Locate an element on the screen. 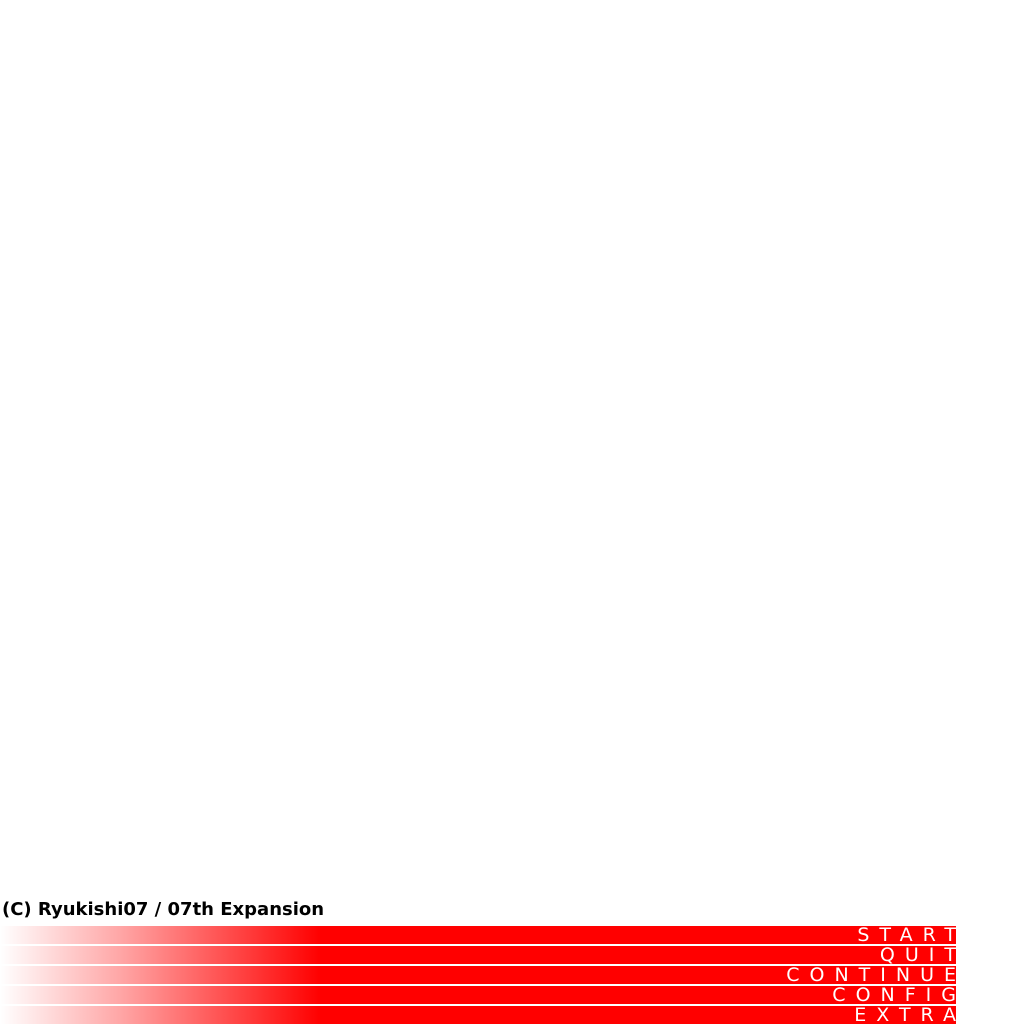 The width and height of the screenshot is (1024, 1026). menu-item-quit: QUIT is located at coordinates (478, 955).